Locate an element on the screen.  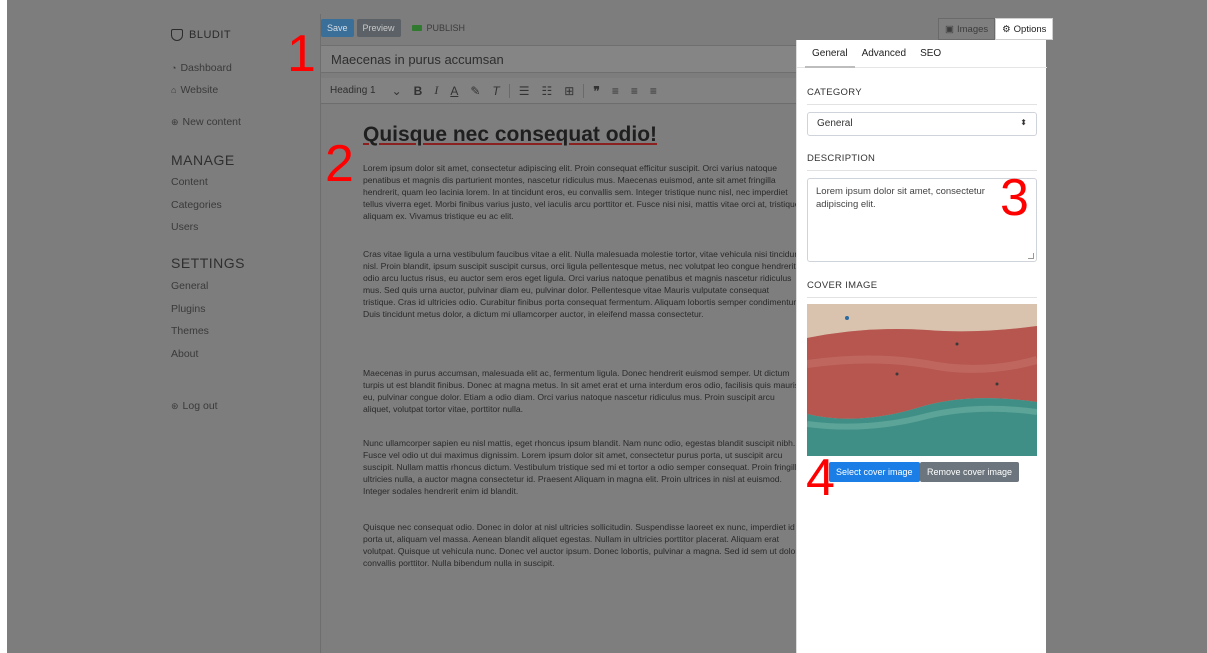
publish-label: PUBLISH is located at coordinates (446, 28).